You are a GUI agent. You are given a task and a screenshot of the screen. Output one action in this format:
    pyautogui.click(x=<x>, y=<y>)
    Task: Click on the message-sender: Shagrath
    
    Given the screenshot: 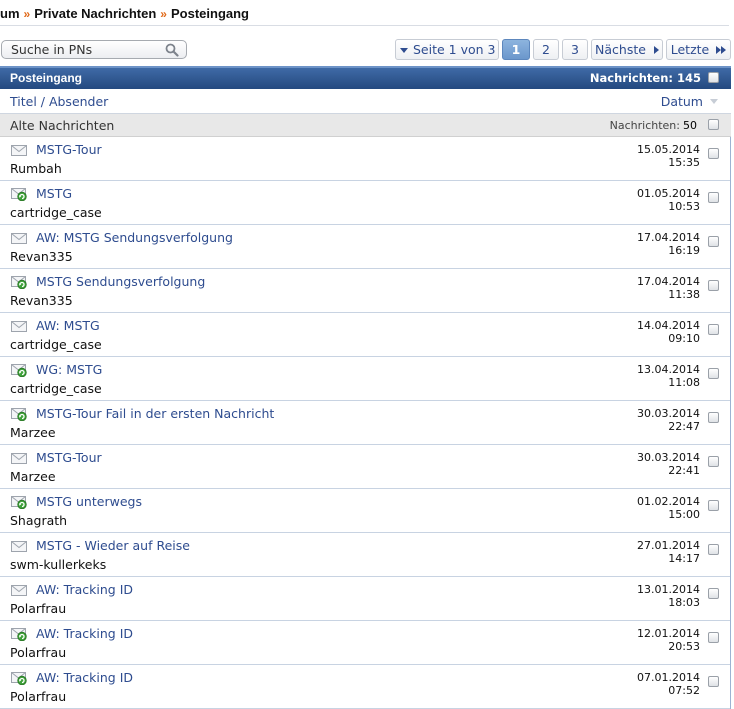 What is the action you would take?
    pyautogui.click(x=38, y=520)
    